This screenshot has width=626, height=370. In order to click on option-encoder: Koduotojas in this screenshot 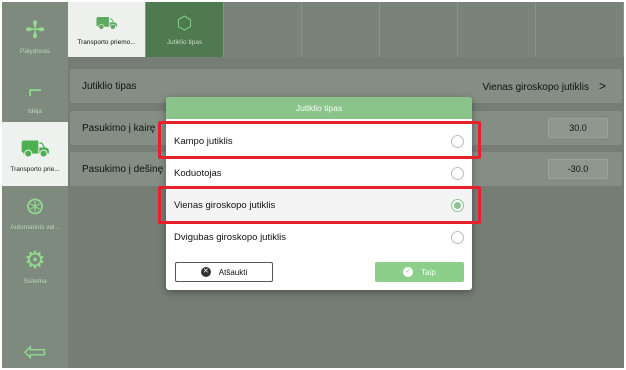, I will do `click(319, 173)`.